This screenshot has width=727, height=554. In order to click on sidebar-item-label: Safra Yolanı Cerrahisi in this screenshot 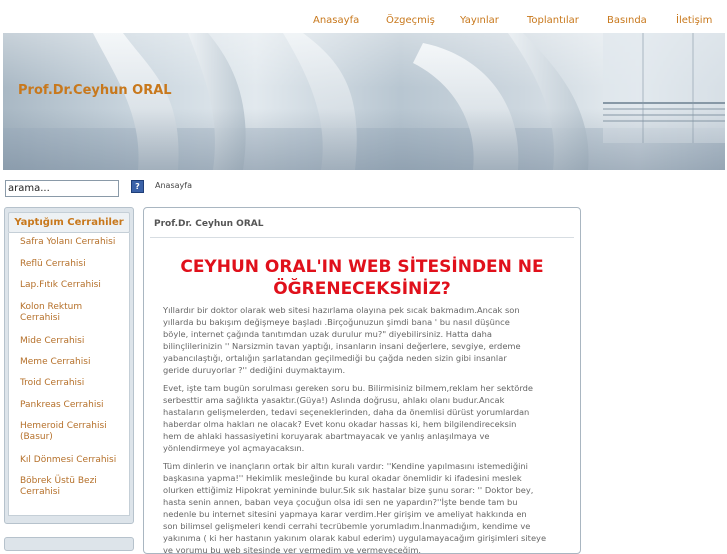, I will do `click(68, 242)`.